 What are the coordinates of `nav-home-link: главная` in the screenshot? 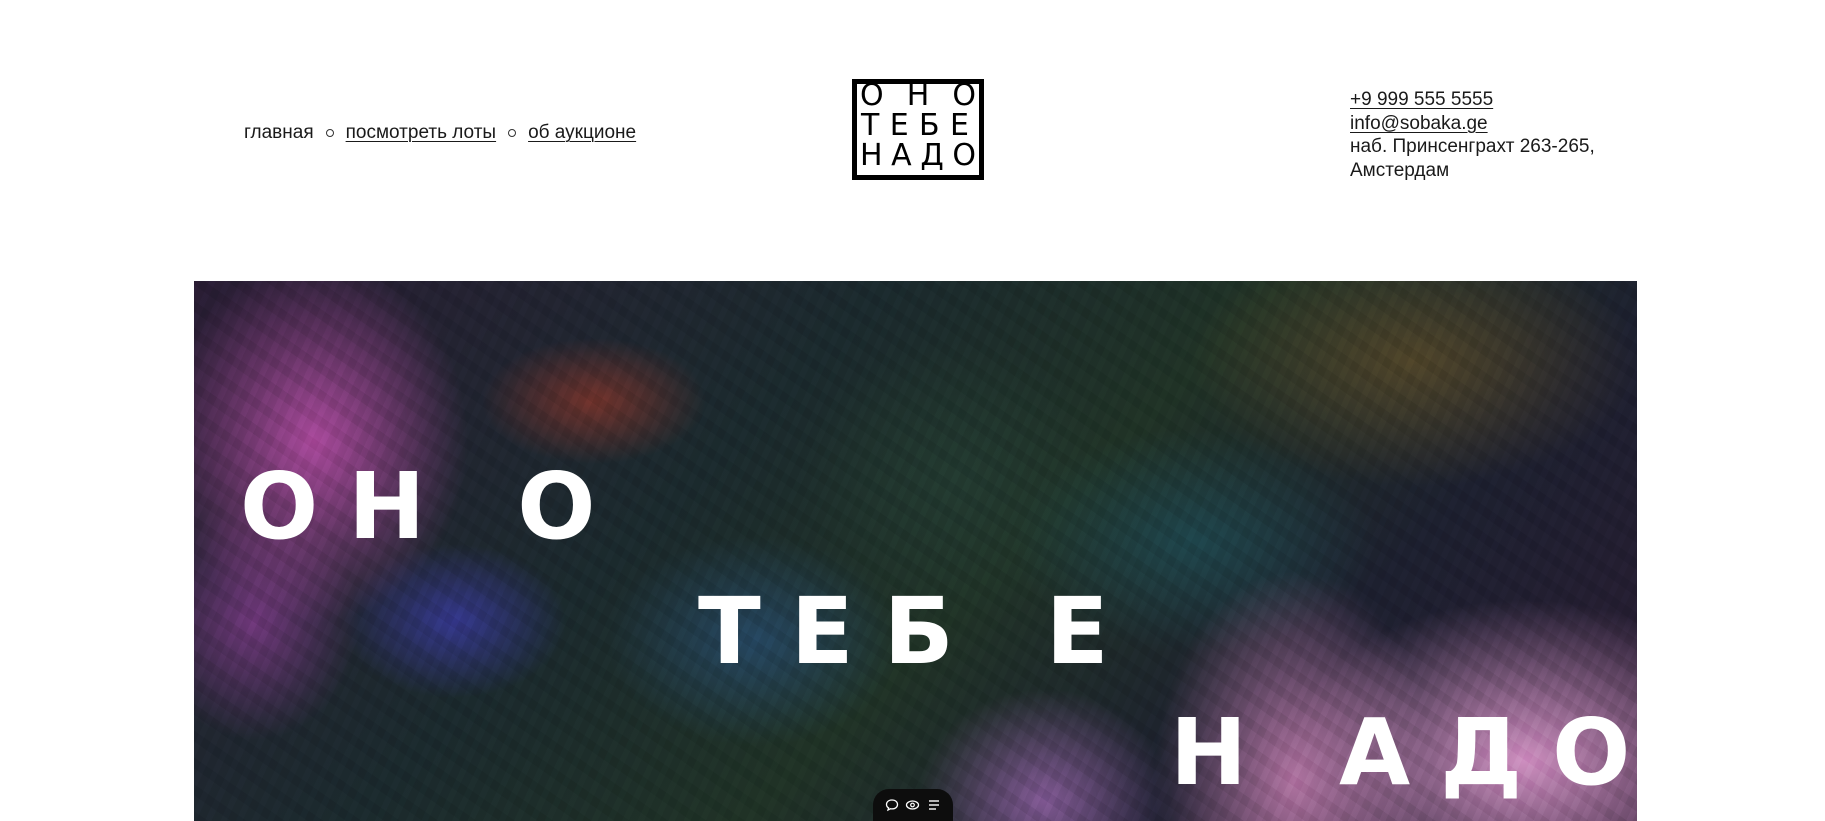 It's located at (279, 133).